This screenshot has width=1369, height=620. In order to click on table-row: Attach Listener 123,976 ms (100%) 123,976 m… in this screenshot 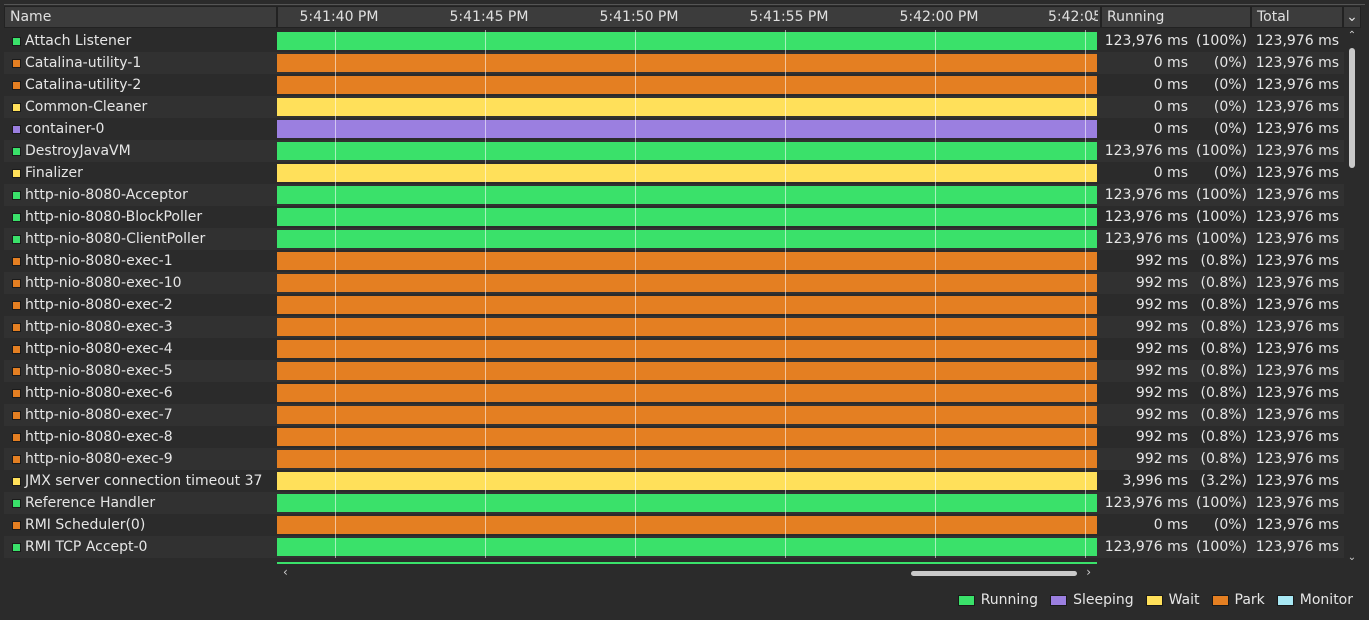, I will do `click(674, 41)`.